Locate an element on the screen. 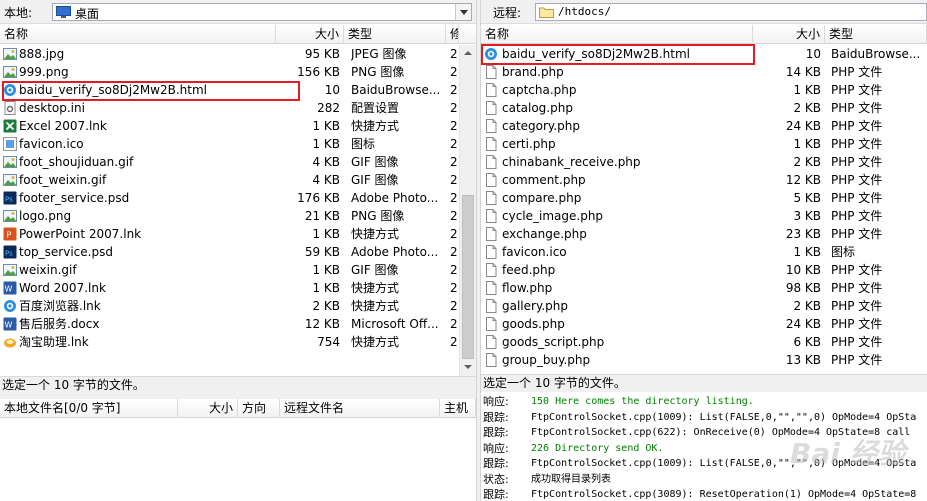  remote-file-name: goods_script.php is located at coordinates (553, 342).